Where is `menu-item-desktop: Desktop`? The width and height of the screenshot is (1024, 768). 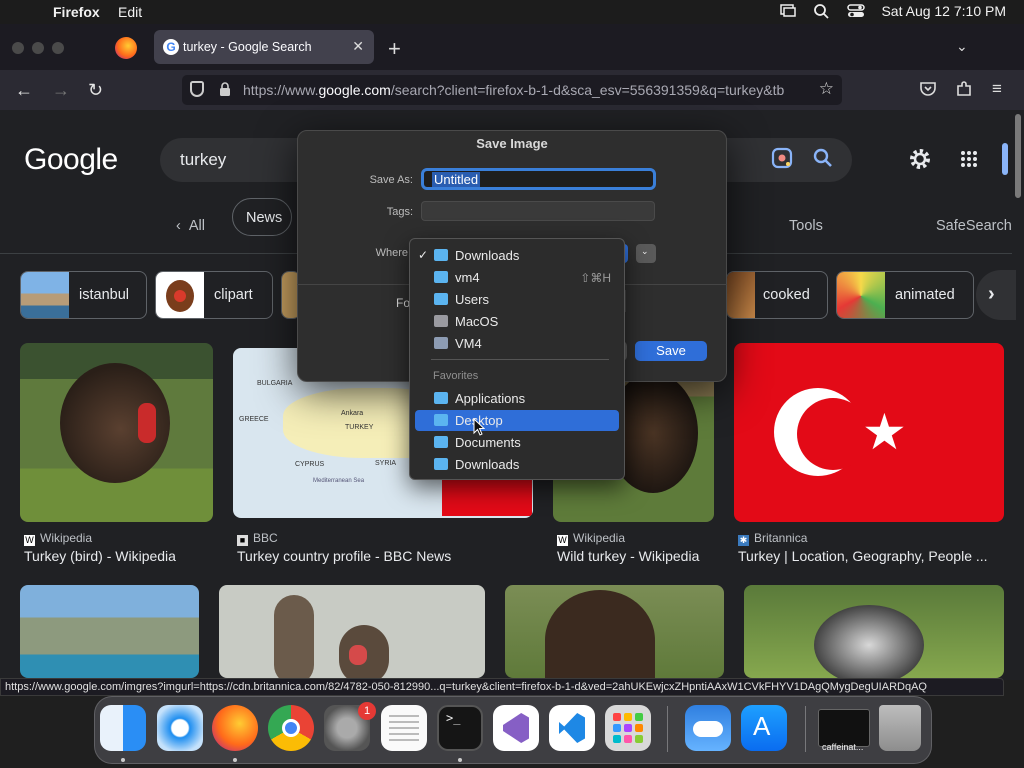
menu-item-desktop: Desktop is located at coordinates (517, 420).